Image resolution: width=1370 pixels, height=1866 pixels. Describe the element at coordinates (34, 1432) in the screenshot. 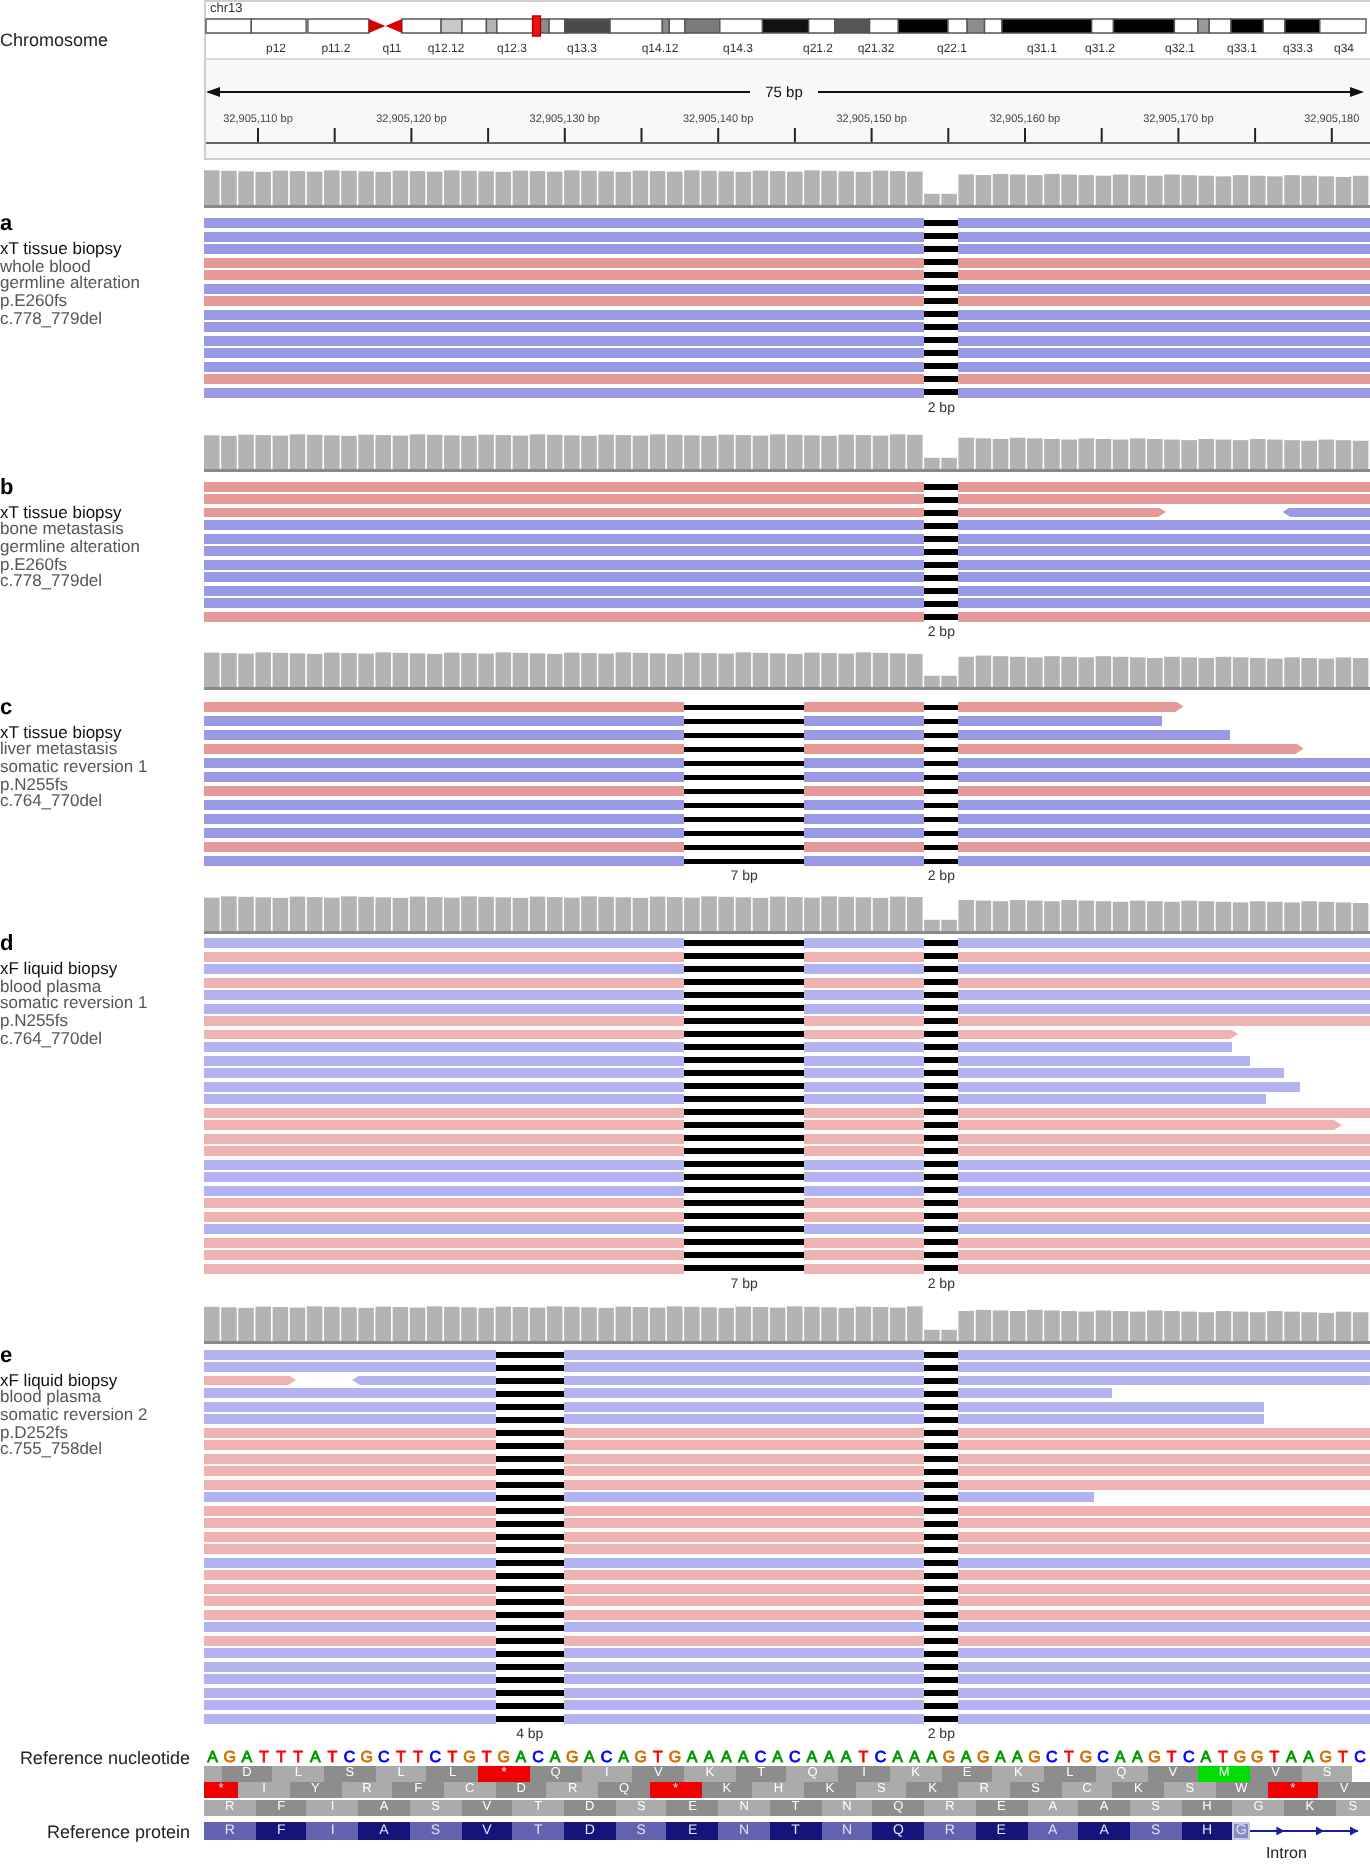

I see `sample-detail-label: p.D252fs` at that location.